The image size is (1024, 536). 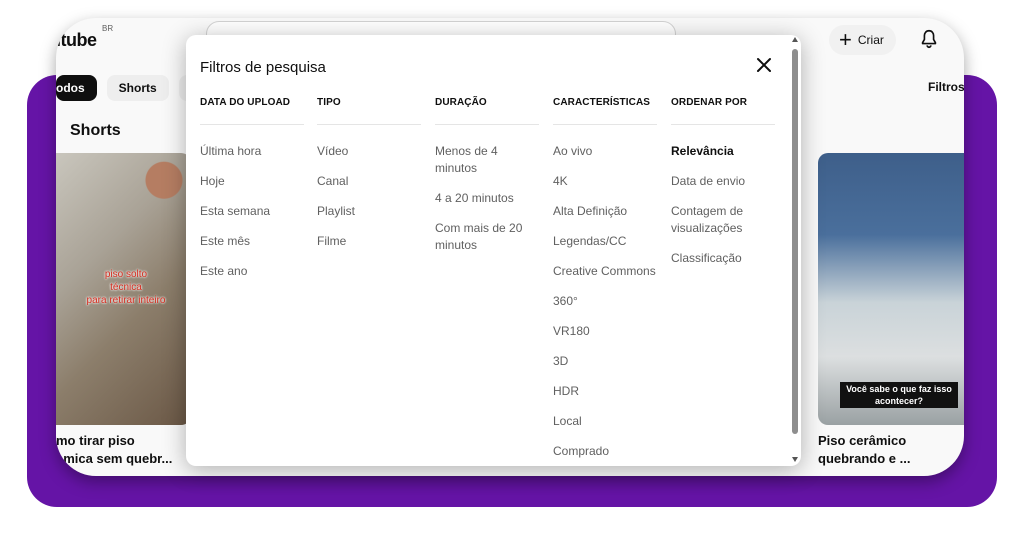 I want to click on filters-button: Filtros, so click(x=946, y=87).